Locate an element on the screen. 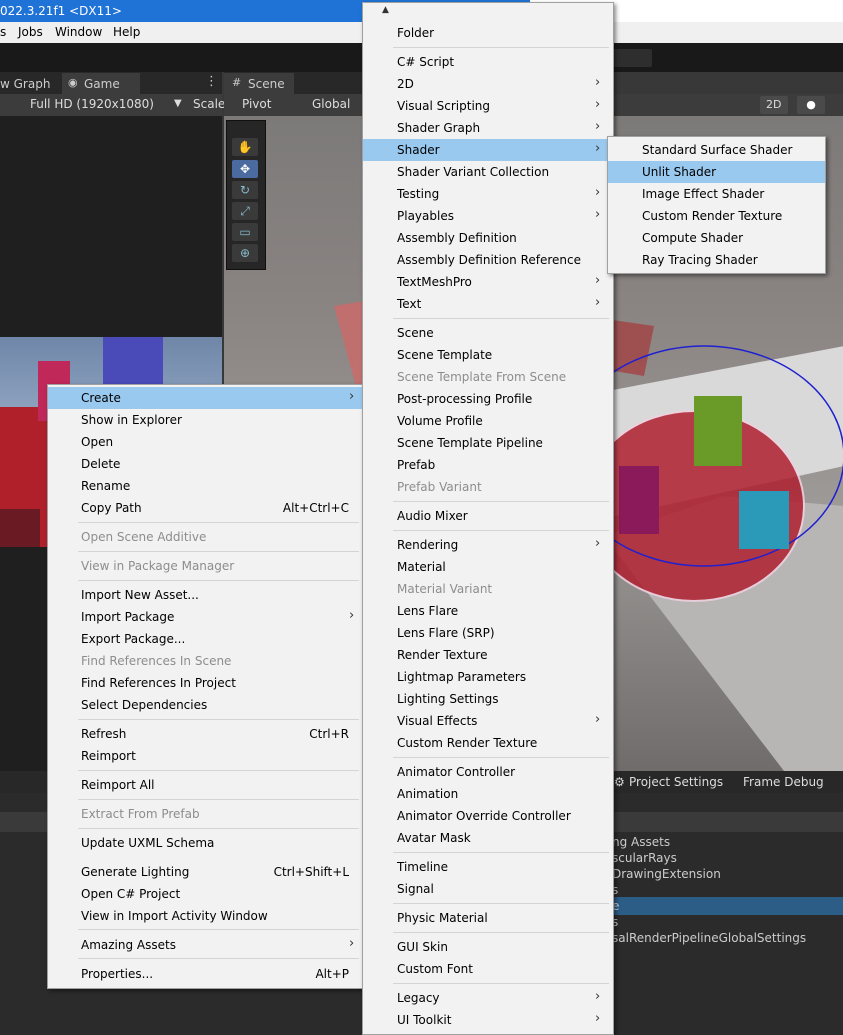  create-item-animator-override-controller: Animator Override Controller is located at coordinates (488, 816).